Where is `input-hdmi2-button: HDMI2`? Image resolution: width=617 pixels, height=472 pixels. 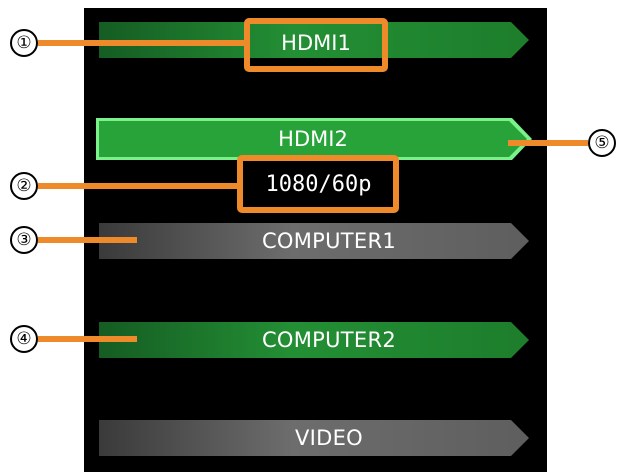 input-hdmi2-button: HDMI2 is located at coordinates (313, 139).